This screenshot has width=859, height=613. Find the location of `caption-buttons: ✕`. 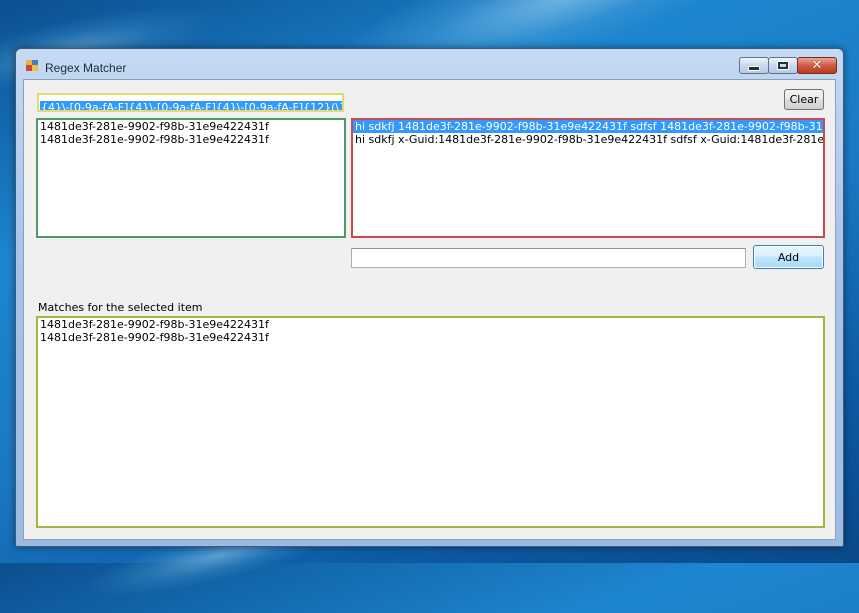

caption-buttons: ✕ is located at coordinates (788, 65).